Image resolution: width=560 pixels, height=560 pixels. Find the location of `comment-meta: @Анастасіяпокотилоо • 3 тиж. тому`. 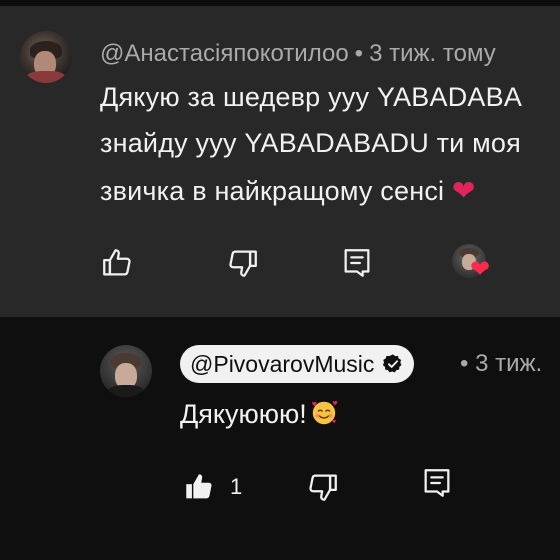

comment-meta: @Анастасіяпокотилоо • 3 тиж. тому is located at coordinates (298, 54).